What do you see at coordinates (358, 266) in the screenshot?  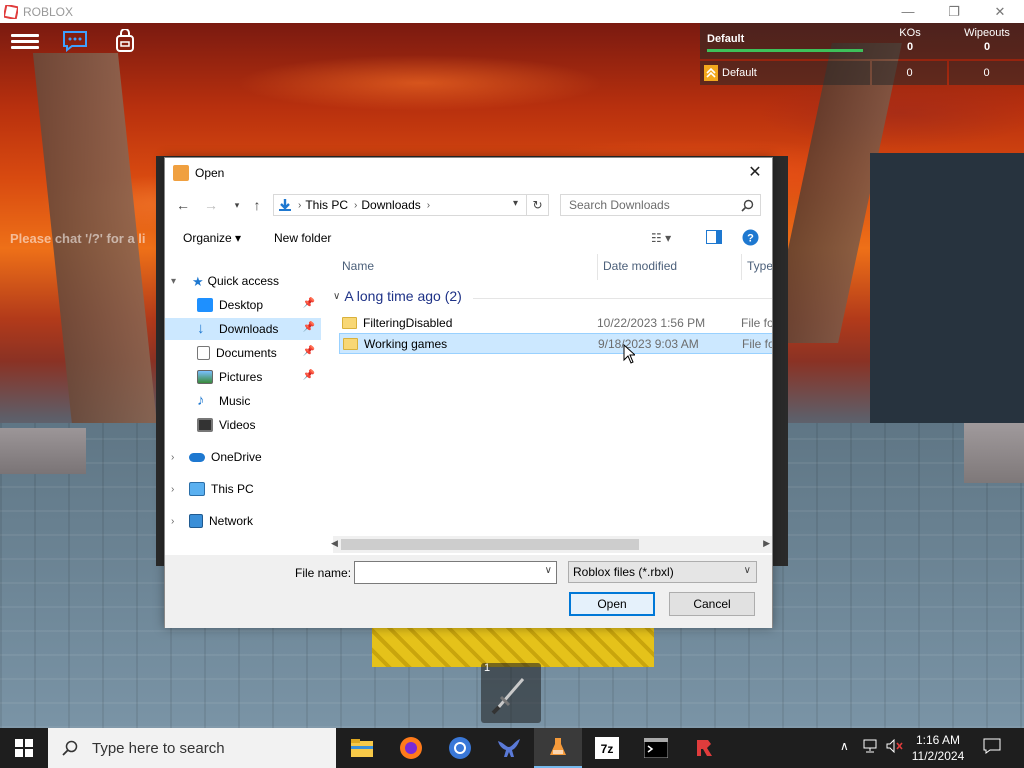 I see `column-header-name: Name` at bounding box center [358, 266].